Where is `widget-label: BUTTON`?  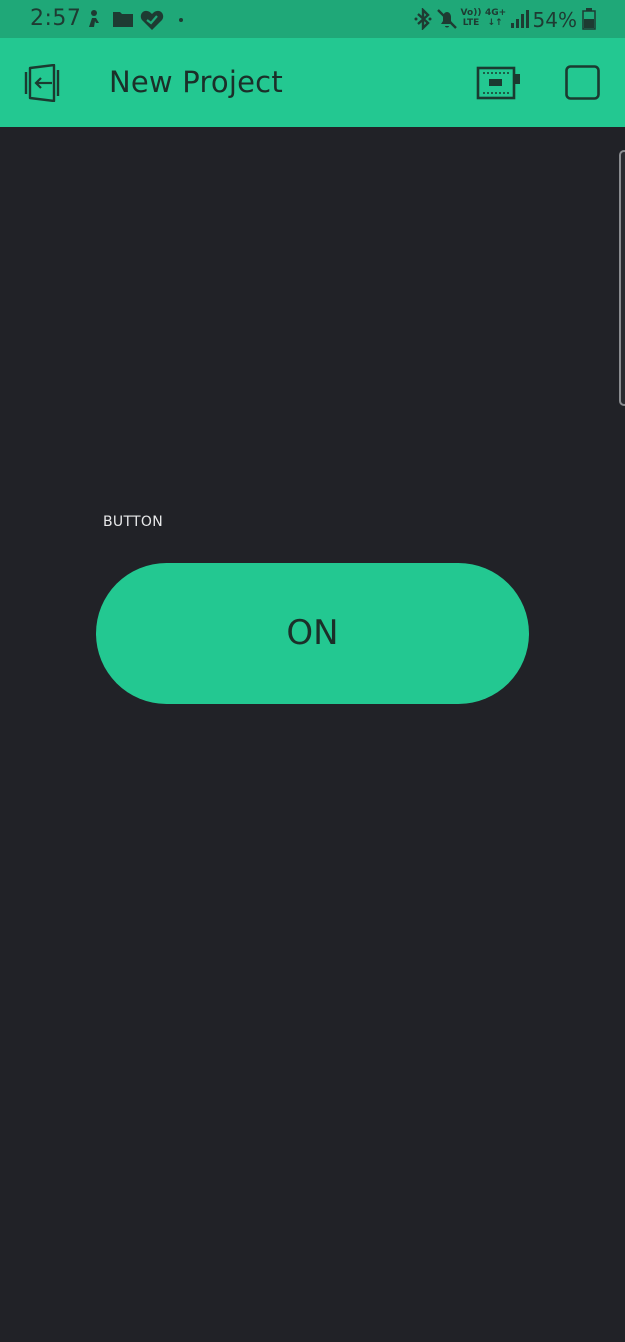 widget-label: BUTTON is located at coordinates (133, 522).